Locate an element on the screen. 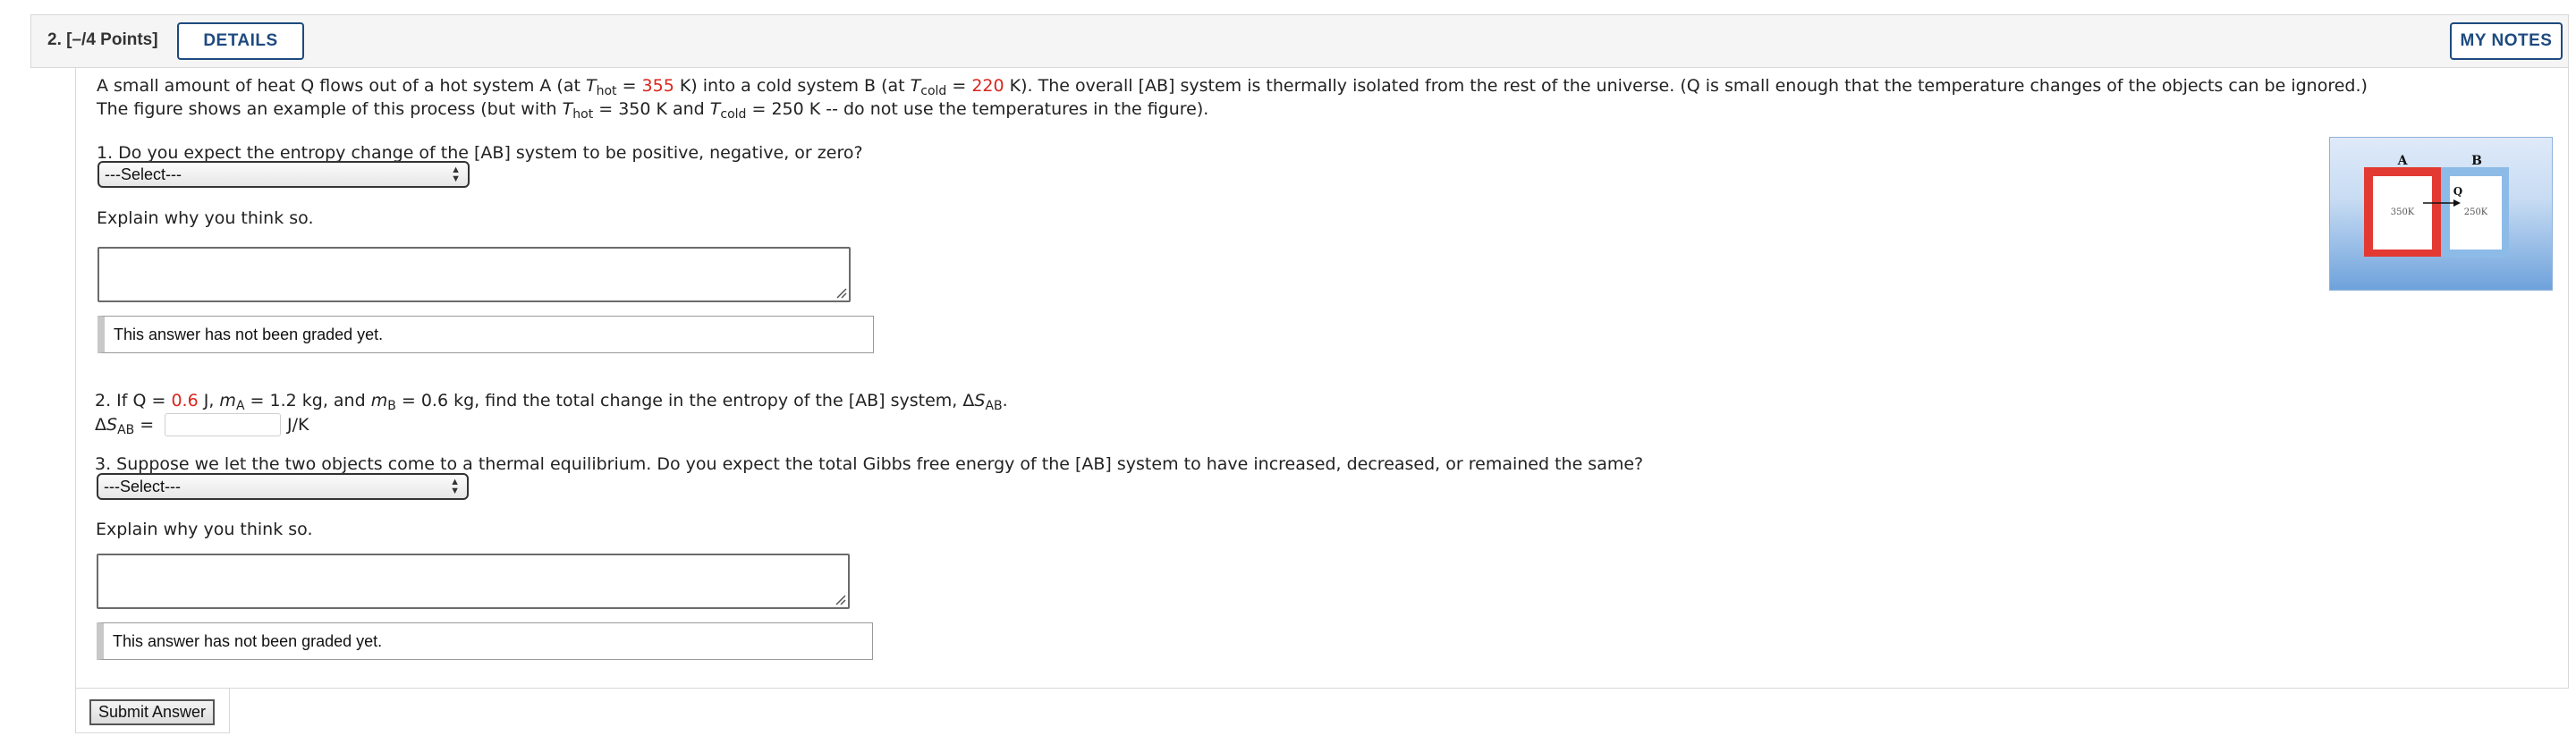 The height and width of the screenshot is (736, 2576). figure-label-q: Q is located at coordinates (2457, 191).